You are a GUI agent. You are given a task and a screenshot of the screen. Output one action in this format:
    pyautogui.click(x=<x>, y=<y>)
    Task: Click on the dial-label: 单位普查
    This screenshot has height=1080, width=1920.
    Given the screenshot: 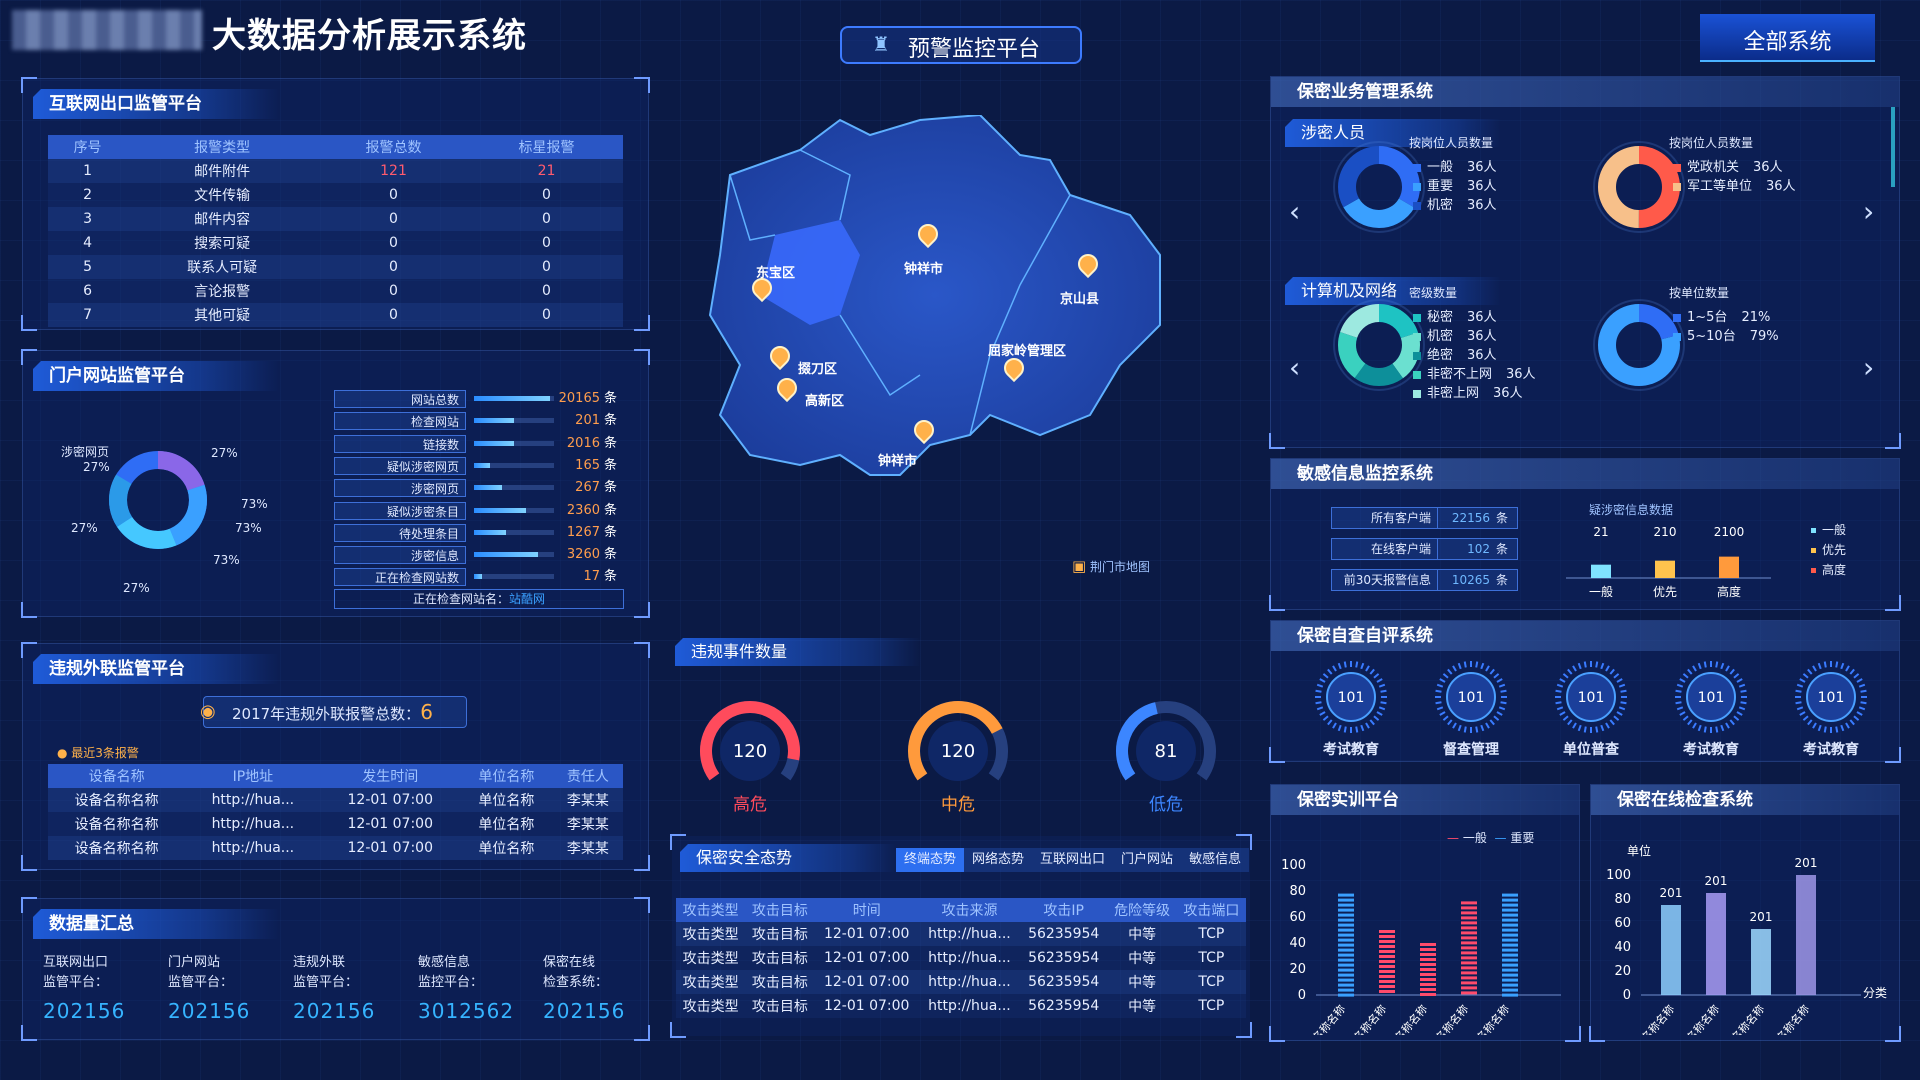 What is the action you would take?
    pyautogui.click(x=1591, y=750)
    